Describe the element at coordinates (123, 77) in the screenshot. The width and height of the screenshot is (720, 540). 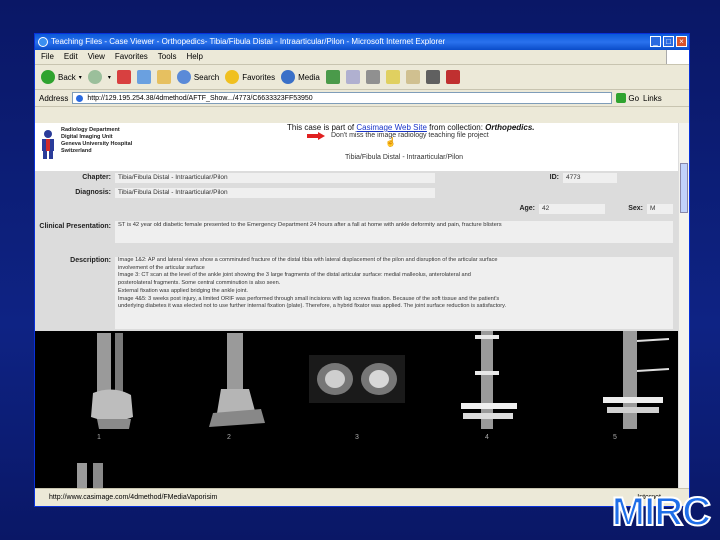
I see `stop-icon` at that location.